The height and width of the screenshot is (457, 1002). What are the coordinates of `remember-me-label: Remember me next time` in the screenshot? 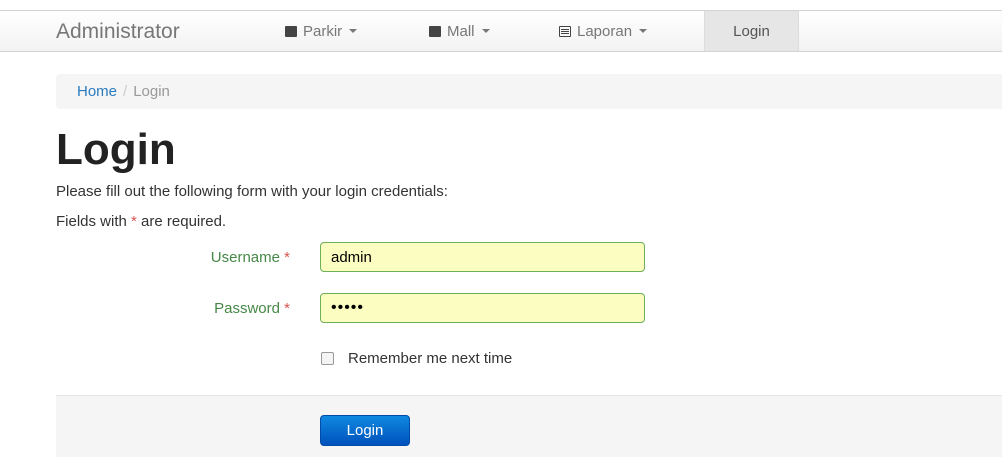 It's located at (430, 358).